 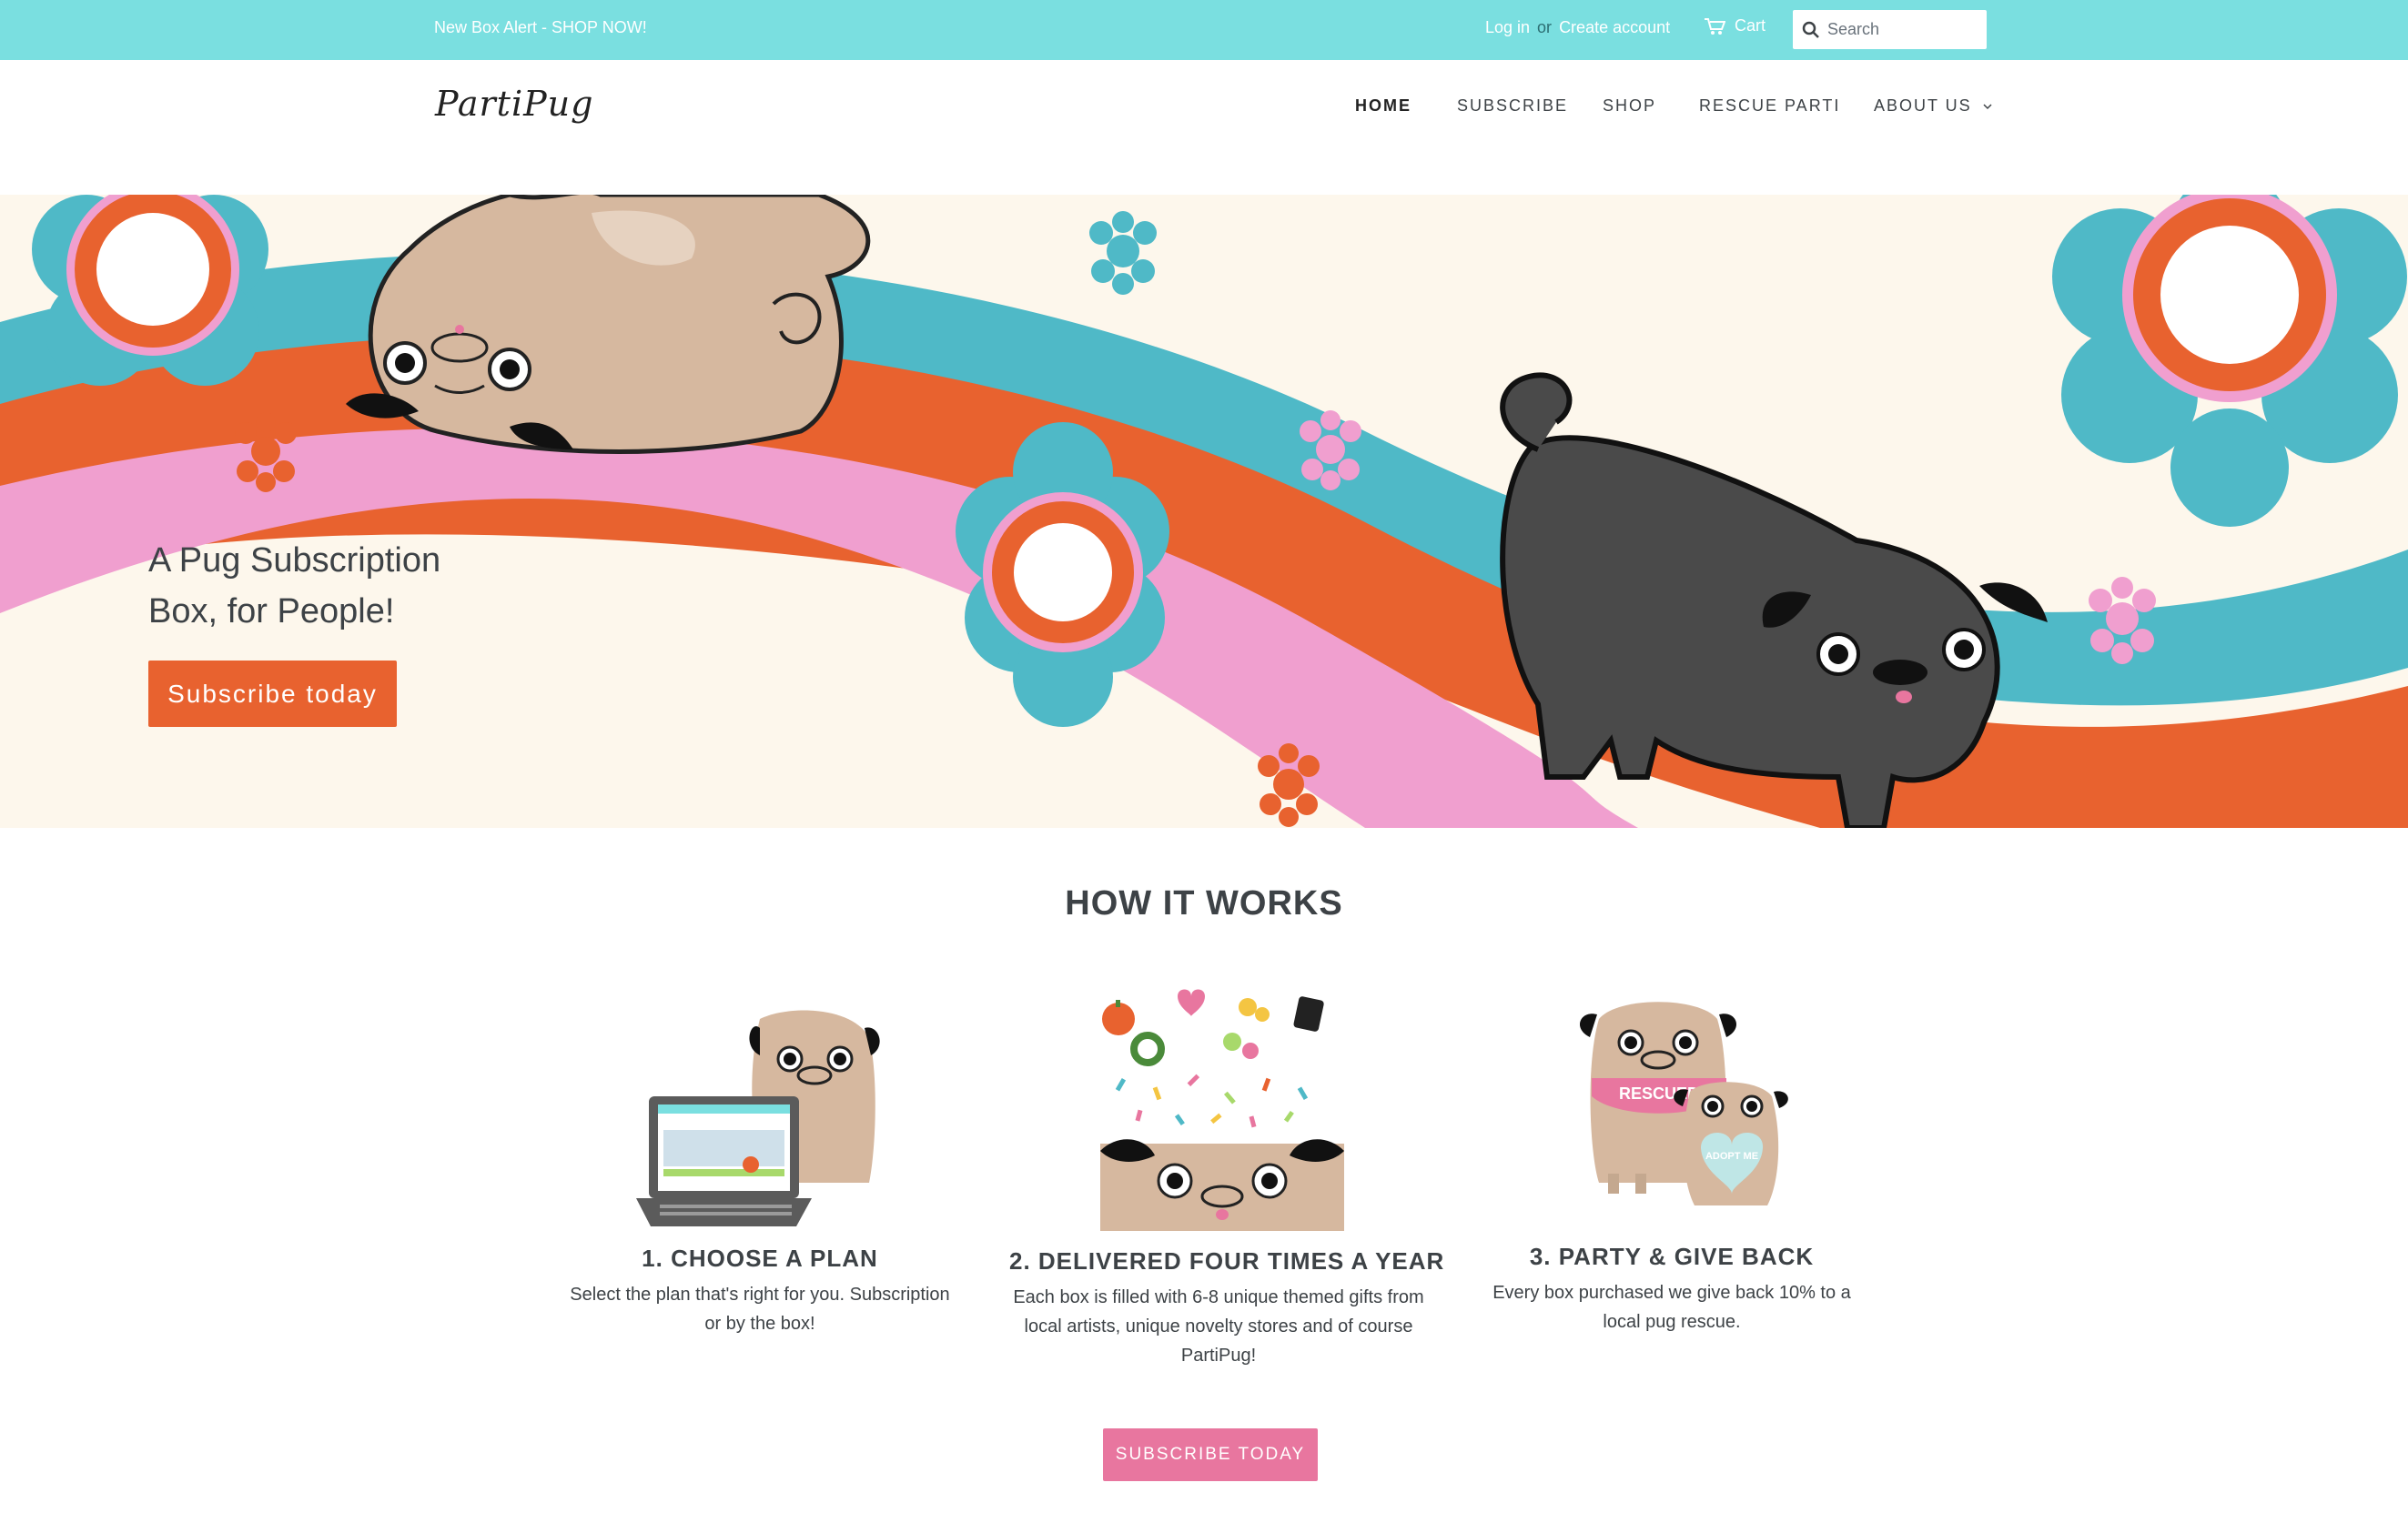 I want to click on cart-link: Cart, so click(x=1735, y=26).